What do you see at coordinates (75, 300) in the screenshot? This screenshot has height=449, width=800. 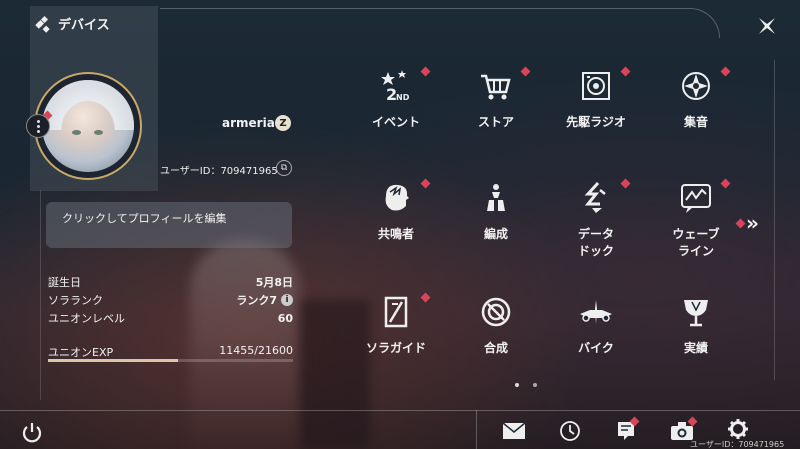 I see `stat-label: ソラランク` at bounding box center [75, 300].